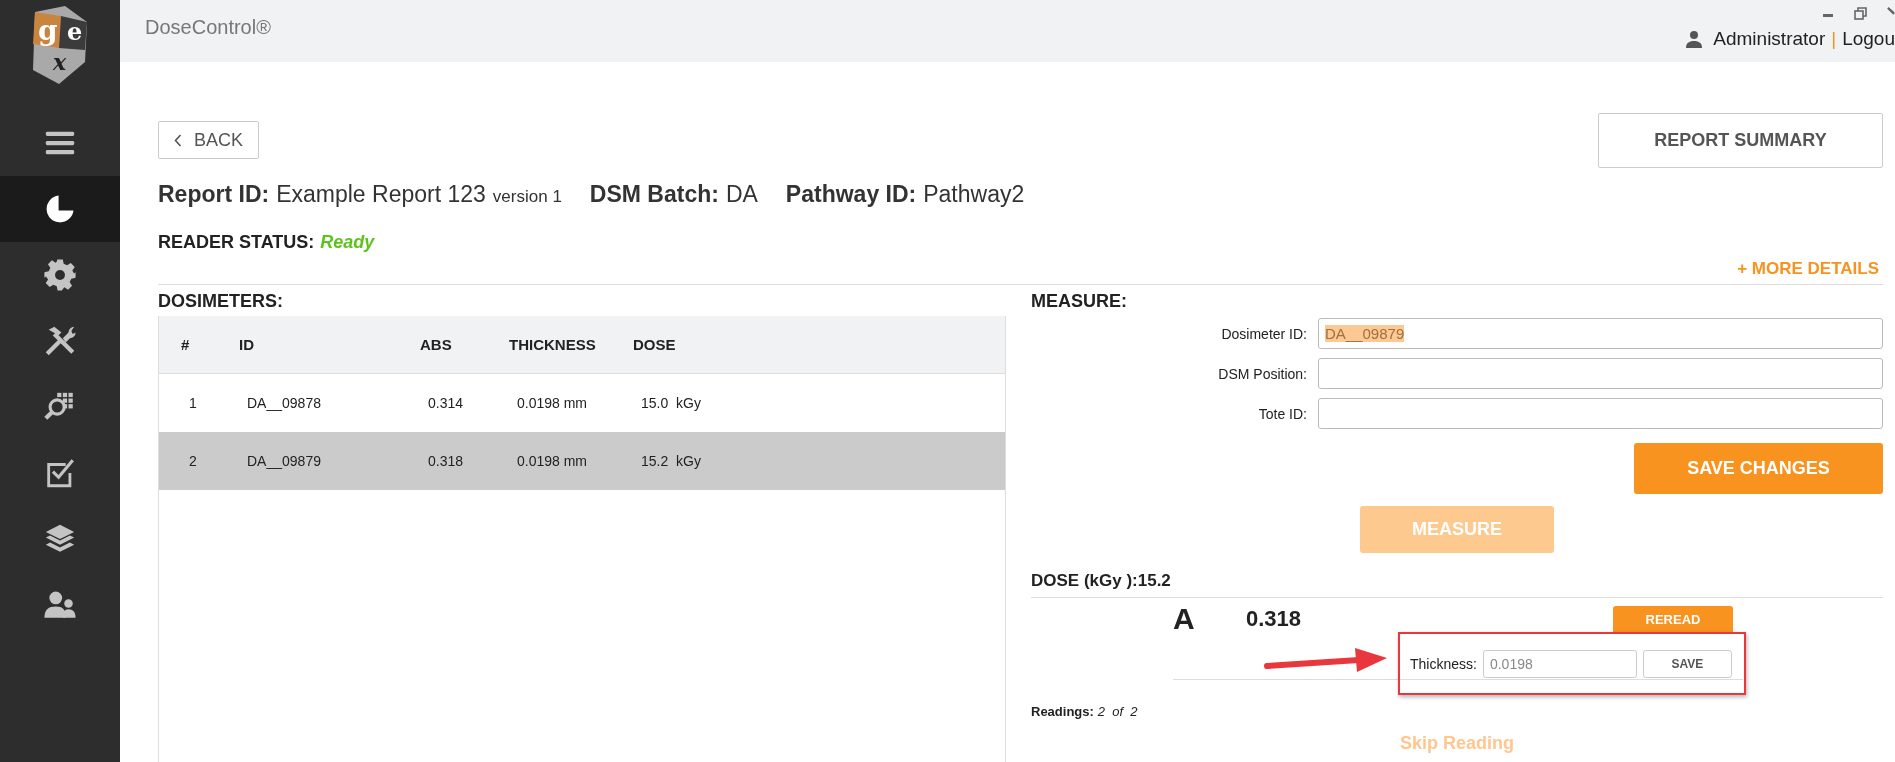  Describe the element at coordinates (446, 403) in the screenshot. I see `table-cell-text: 0.314` at that location.